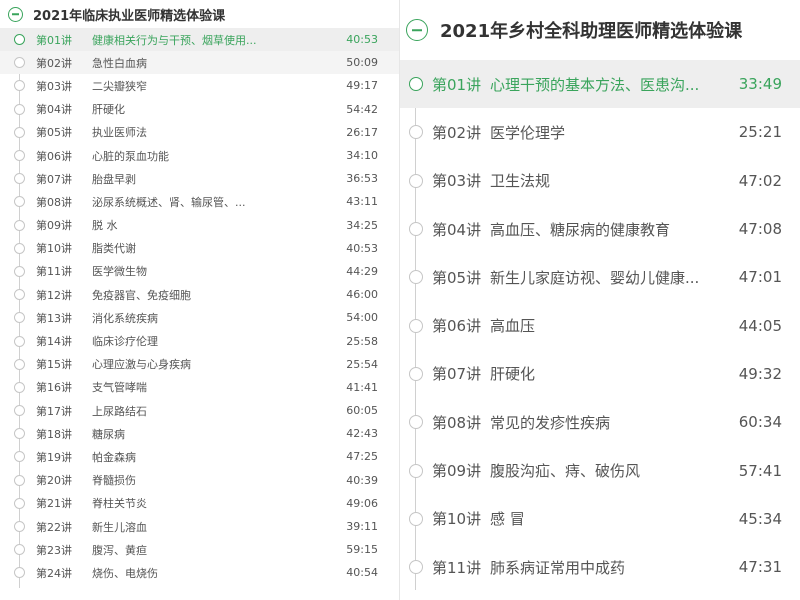 The width and height of the screenshot is (800, 600). Describe the element at coordinates (54, 318) in the screenshot. I see `lesson-number: 第13讲` at that location.